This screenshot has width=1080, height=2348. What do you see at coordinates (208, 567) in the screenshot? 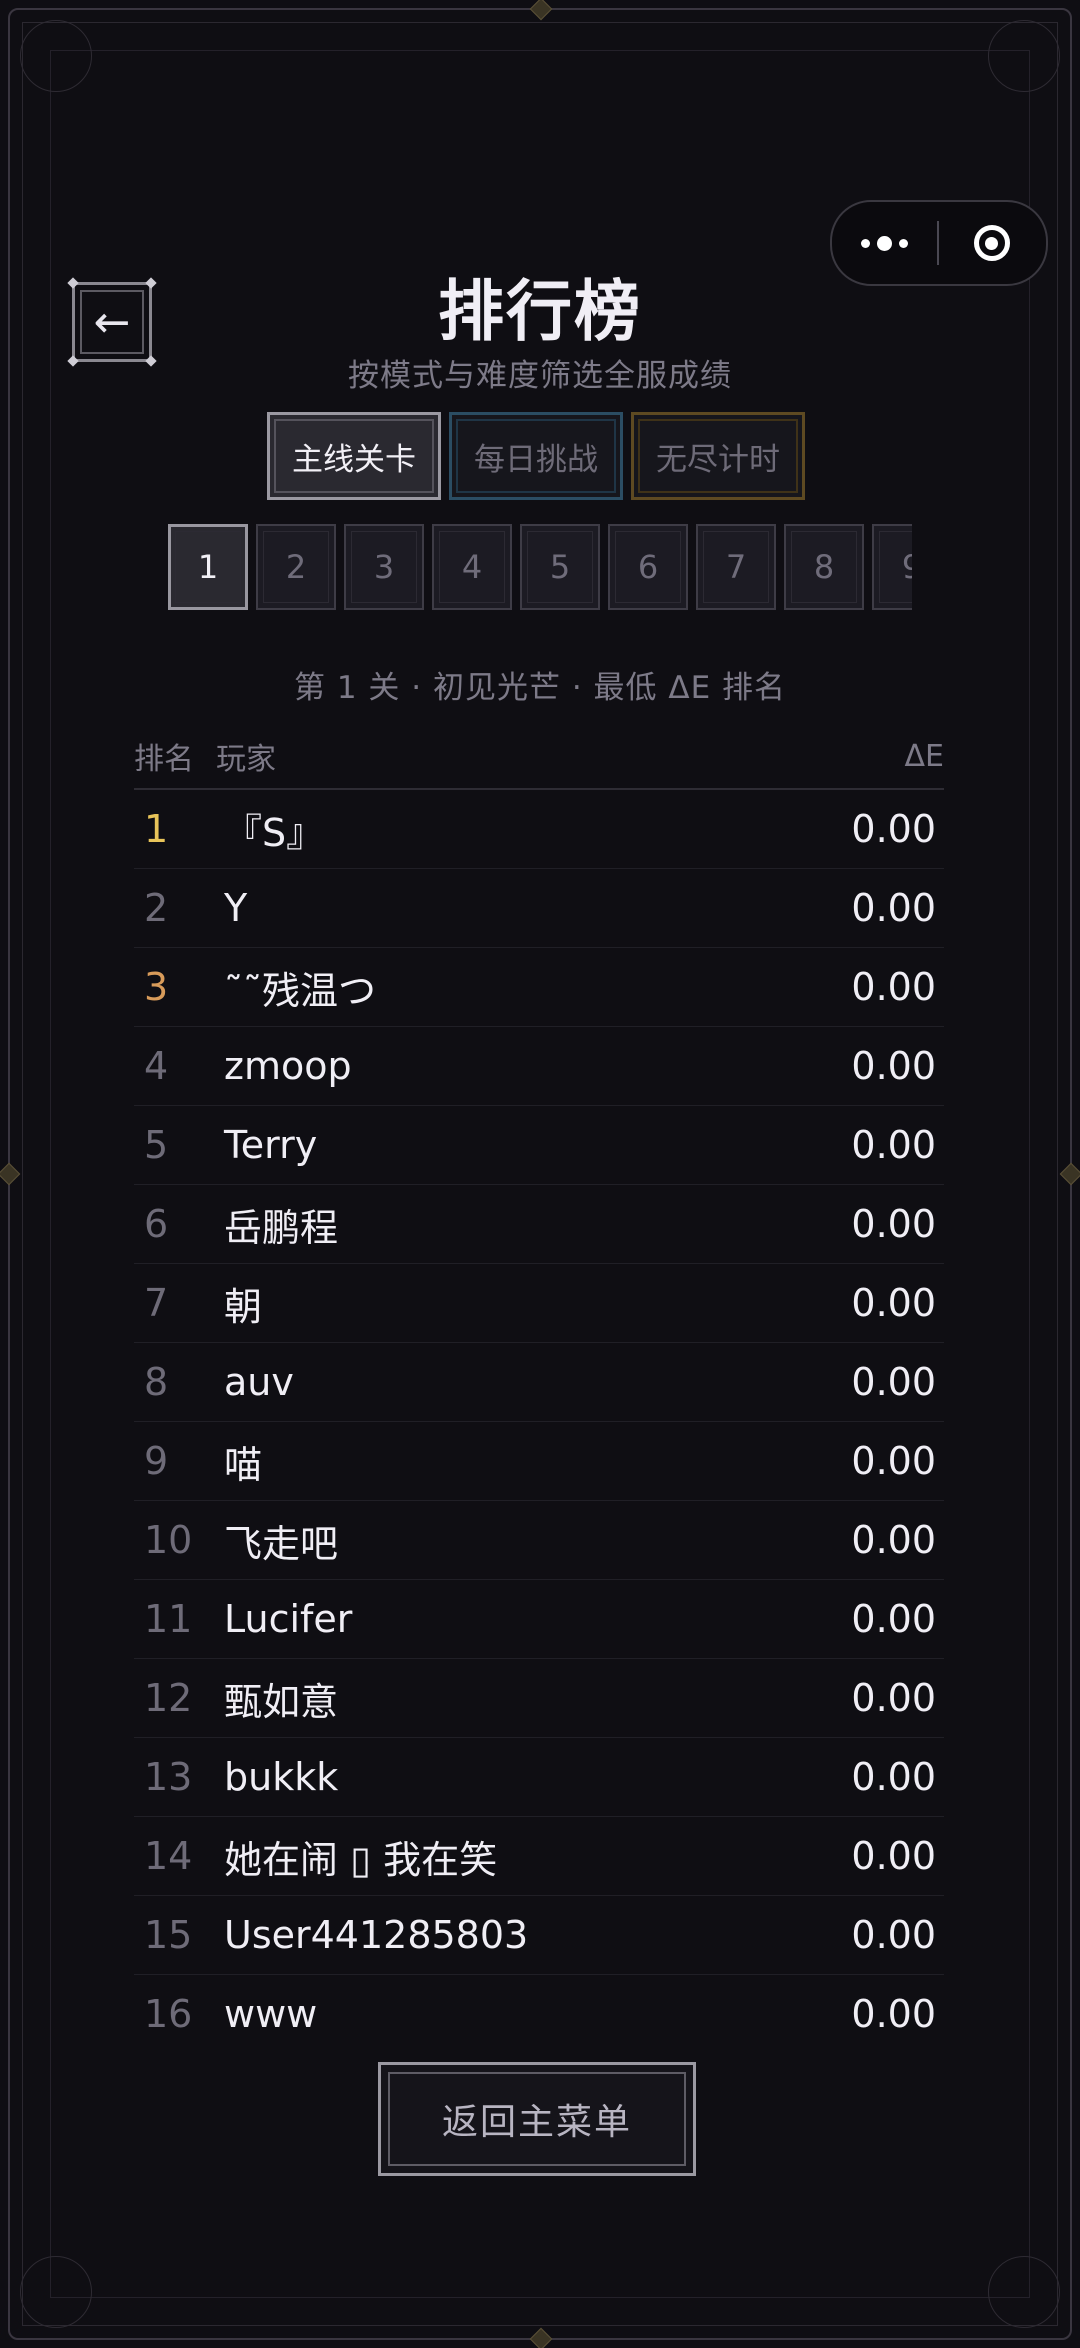
I see `level-button-1: 1` at bounding box center [208, 567].